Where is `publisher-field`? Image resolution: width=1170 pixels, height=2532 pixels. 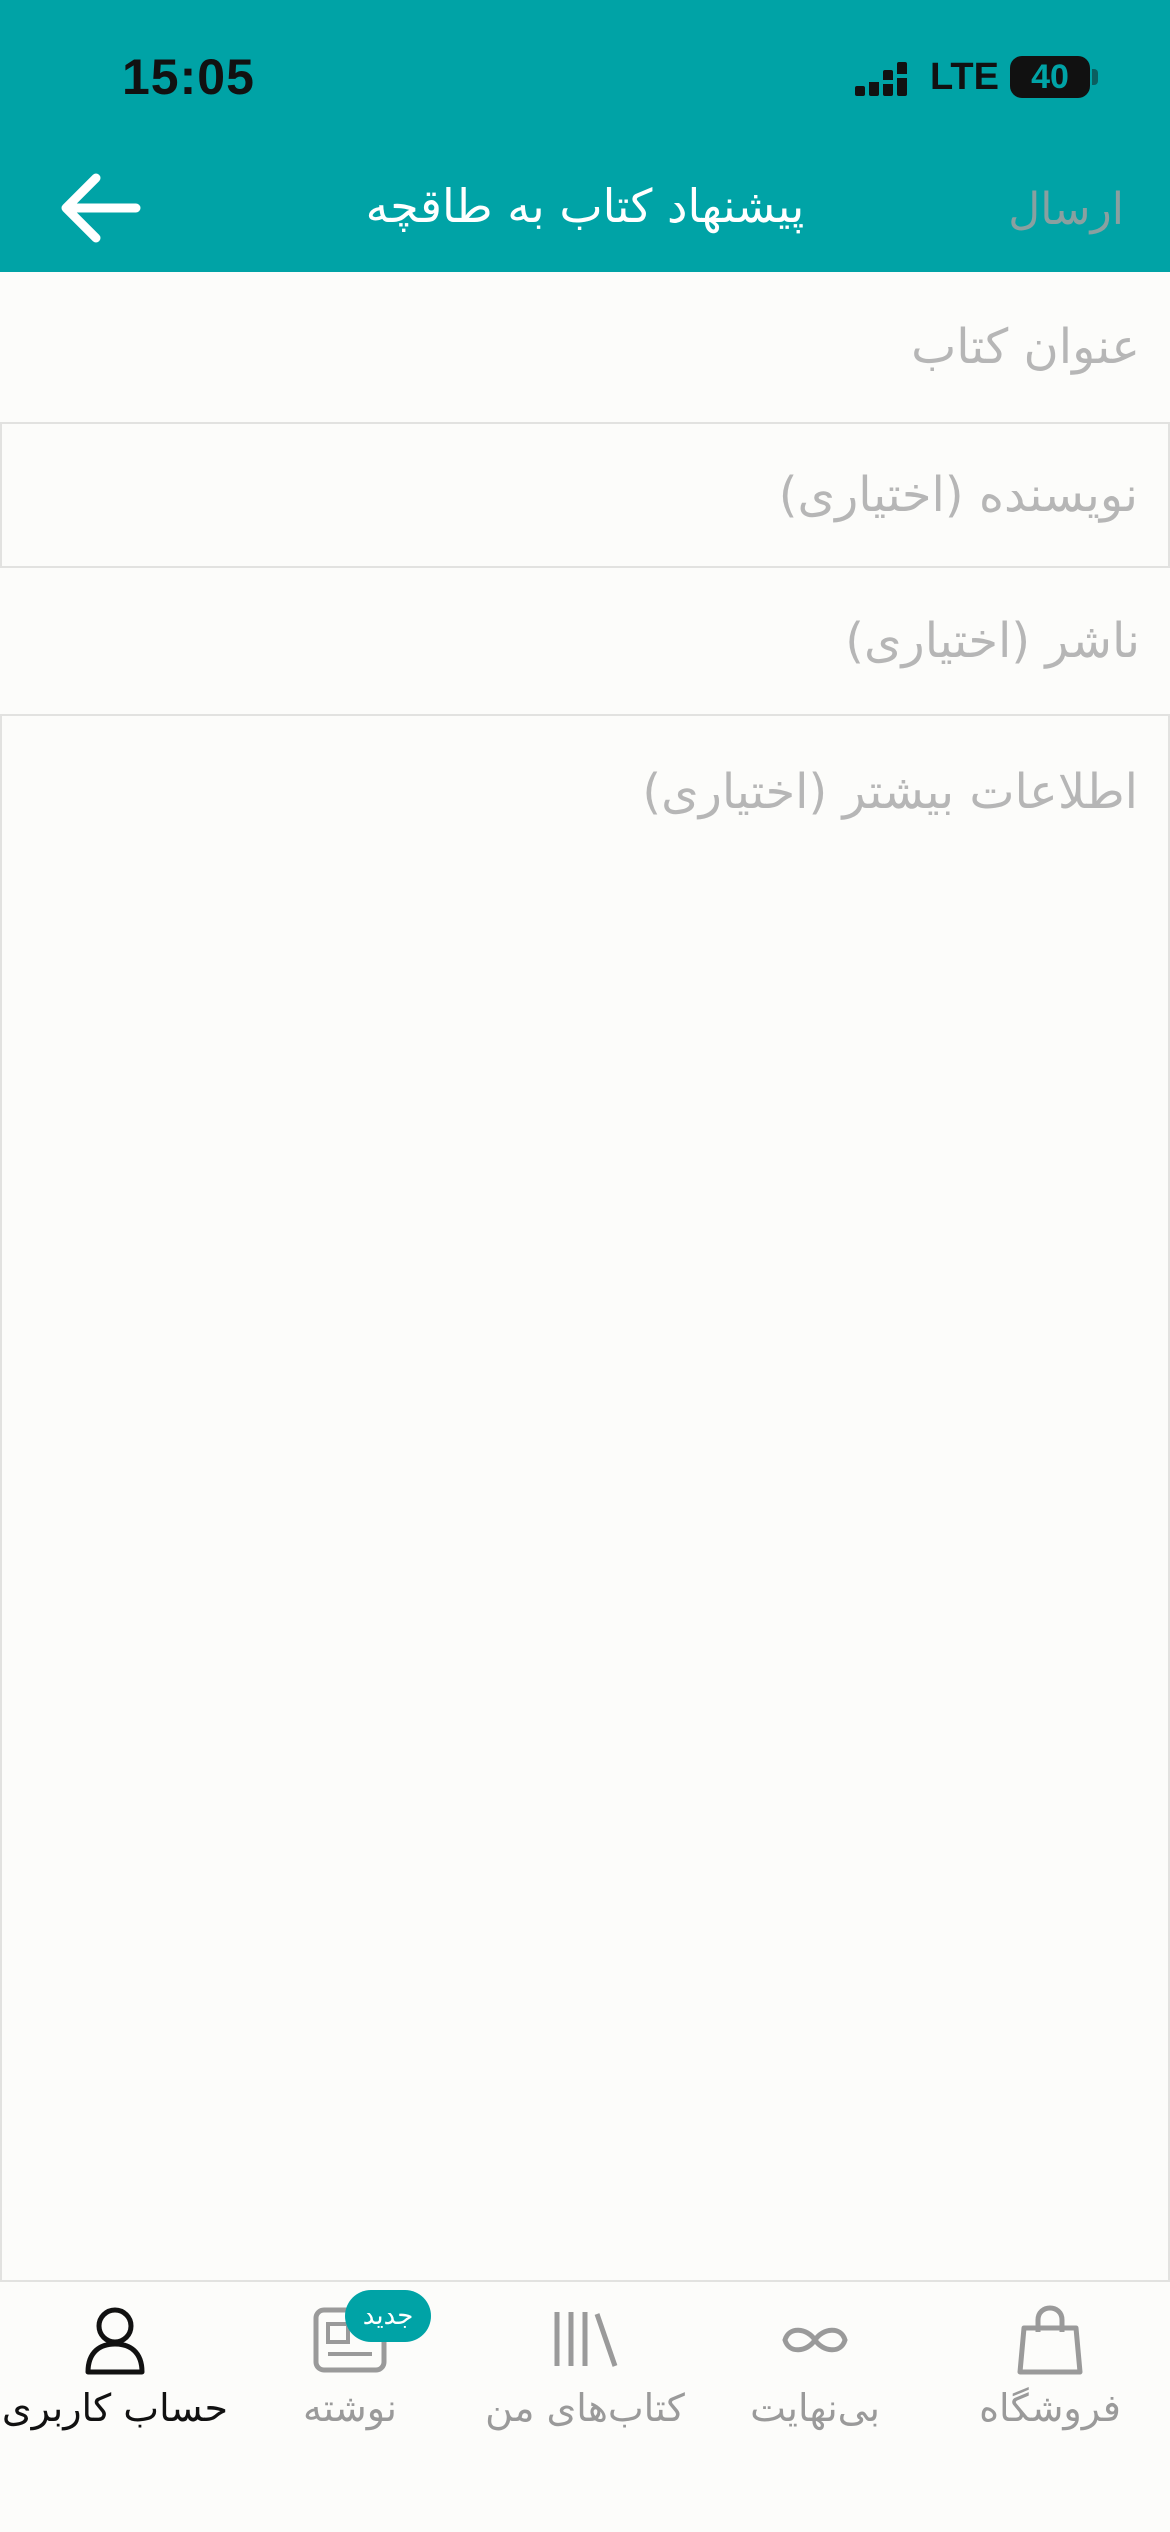
publisher-field is located at coordinates (585, 641).